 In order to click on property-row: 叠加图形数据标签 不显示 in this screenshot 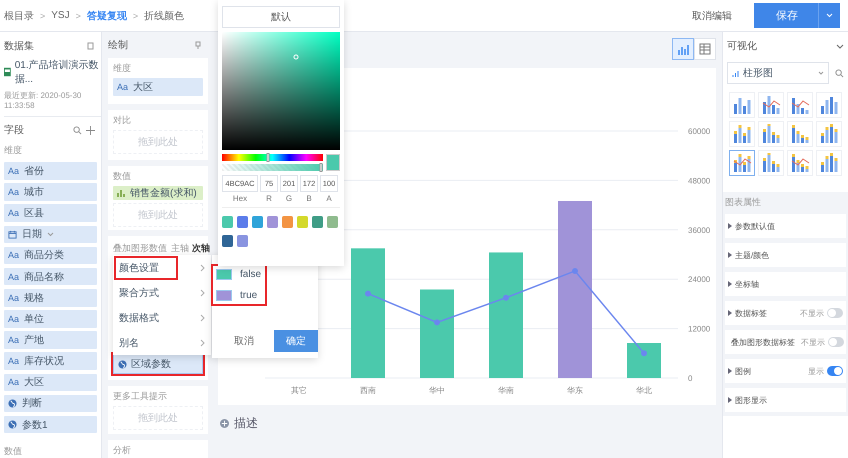, I will do `click(785, 342)`.